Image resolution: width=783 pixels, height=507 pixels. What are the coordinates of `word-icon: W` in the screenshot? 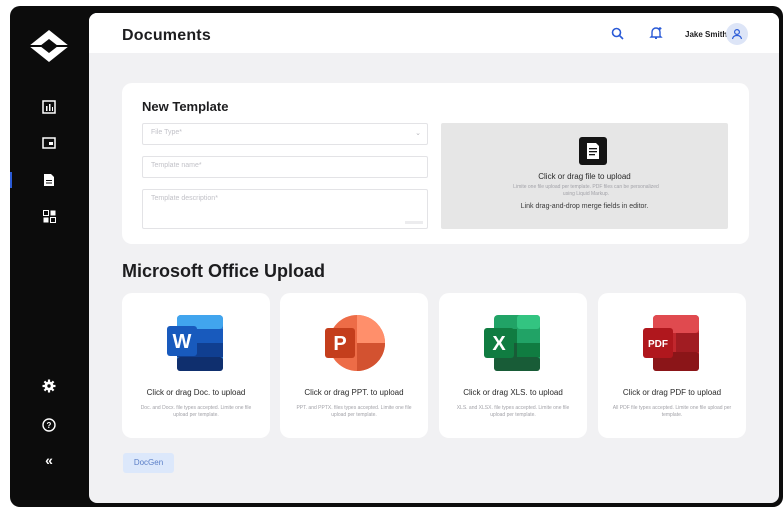 It's located at (195, 343).